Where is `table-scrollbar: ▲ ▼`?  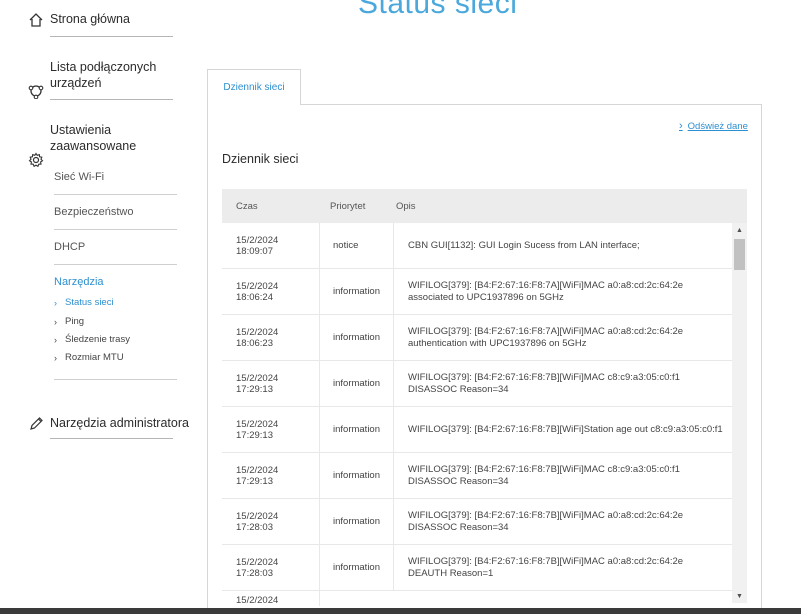 table-scrollbar: ▲ ▼ is located at coordinates (739, 413).